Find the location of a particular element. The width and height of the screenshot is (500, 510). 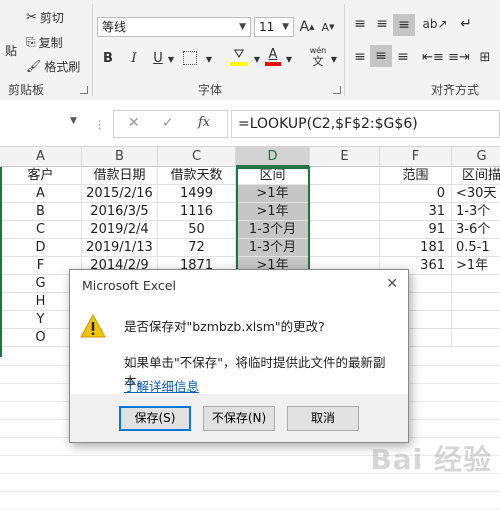

table-cell: <30天 is located at coordinates (476, 194).